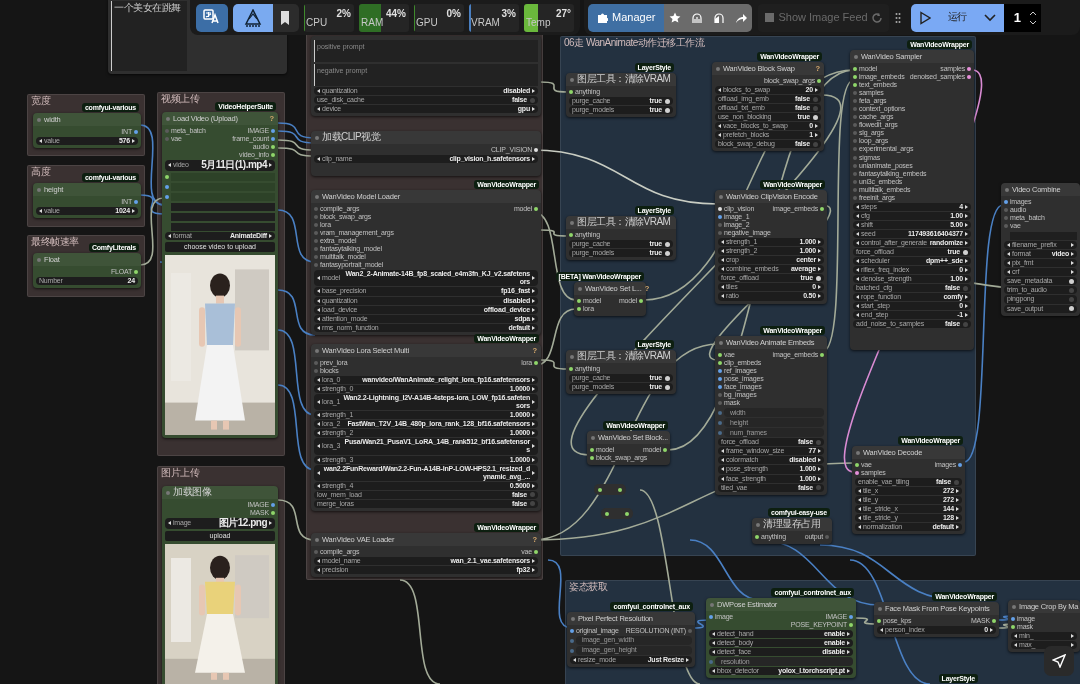 The height and width of the screenshot is (684, 1080). I want to click on manager-button: Manager, so click(626, 17).